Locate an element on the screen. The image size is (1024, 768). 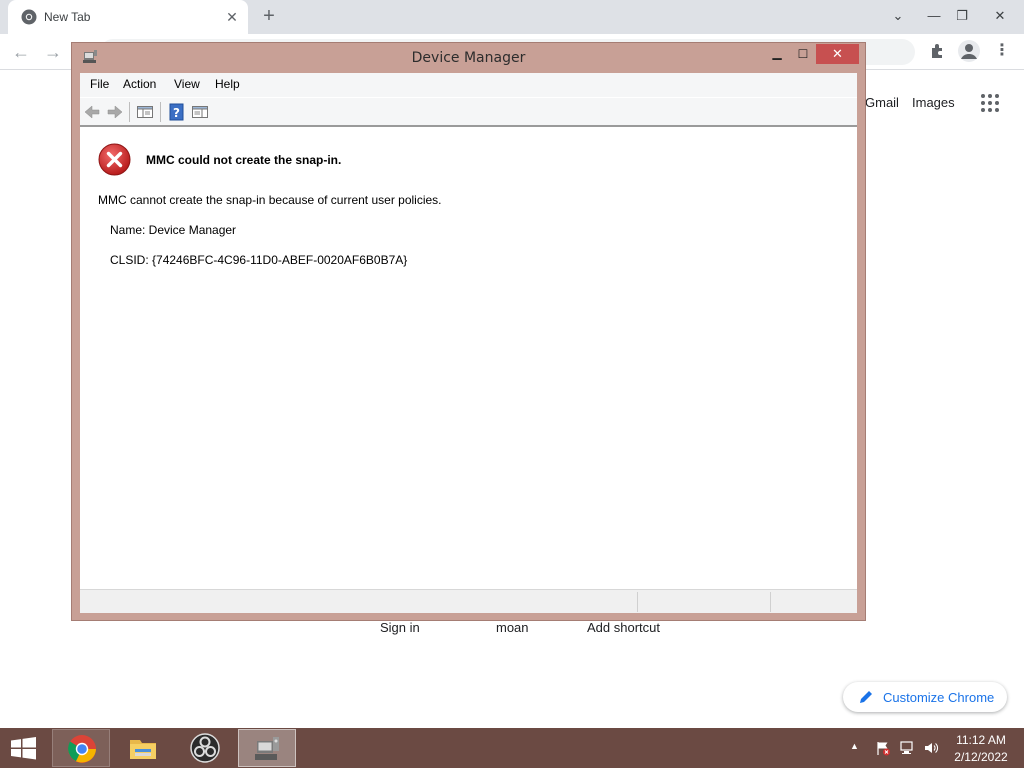
snap-in-name: Name: Device Manager is located at coordinates (173, 230).